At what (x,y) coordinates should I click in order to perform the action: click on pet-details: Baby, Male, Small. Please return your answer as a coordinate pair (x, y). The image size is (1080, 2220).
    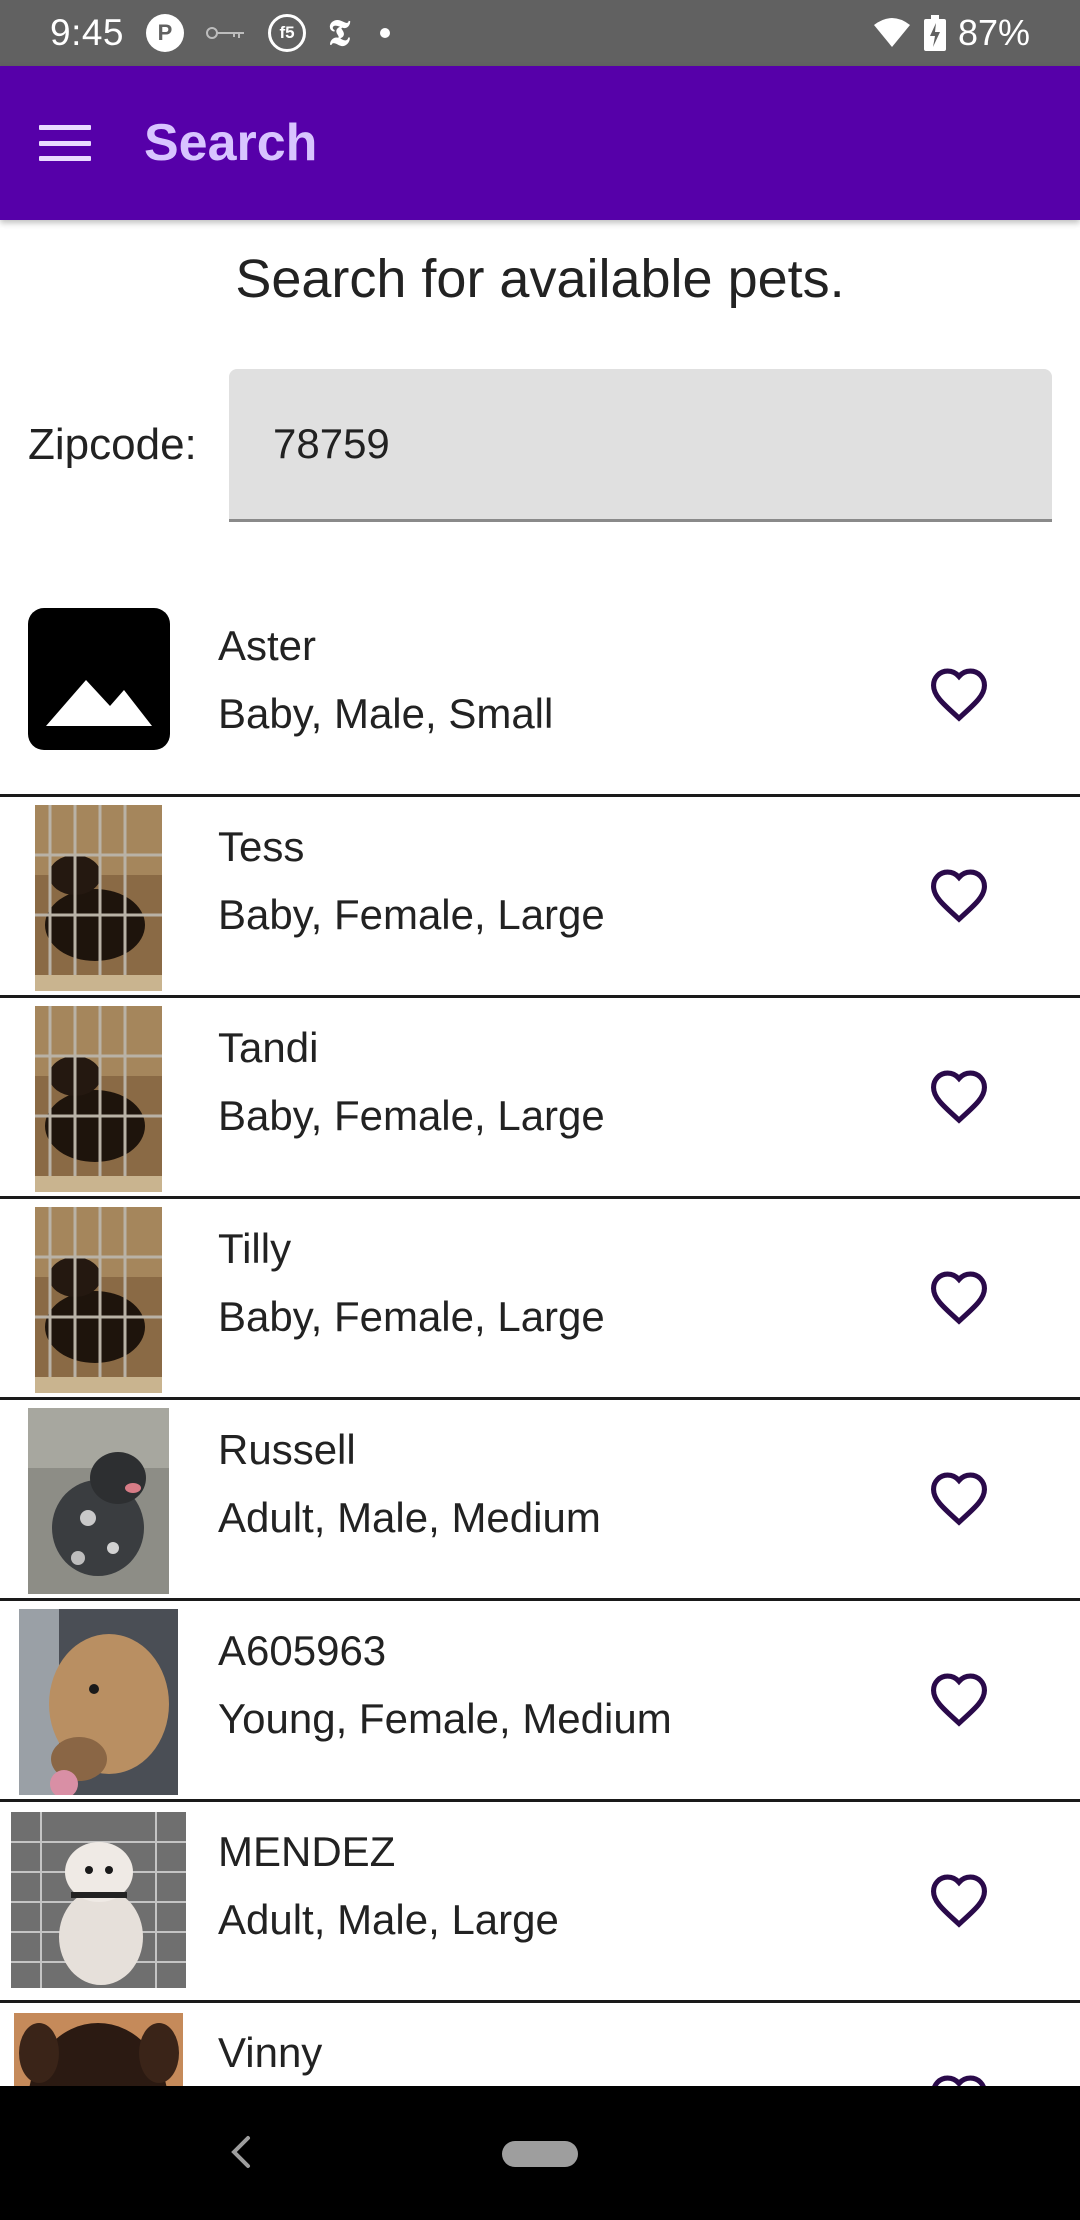
    Looking at the image, I should click on (386, 713).